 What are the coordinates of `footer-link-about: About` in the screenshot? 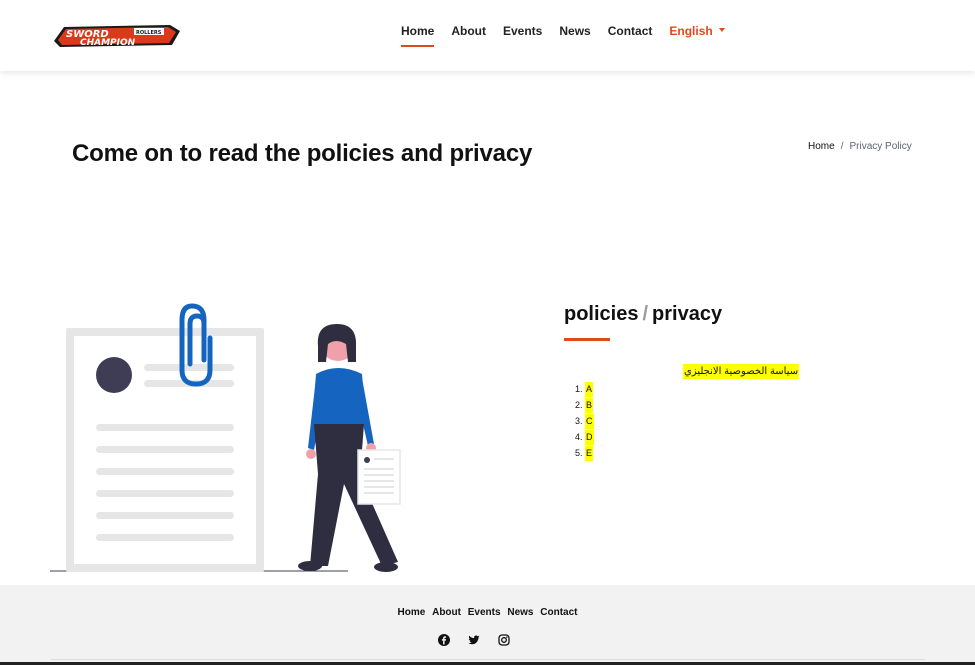 It's located at (446, 612).